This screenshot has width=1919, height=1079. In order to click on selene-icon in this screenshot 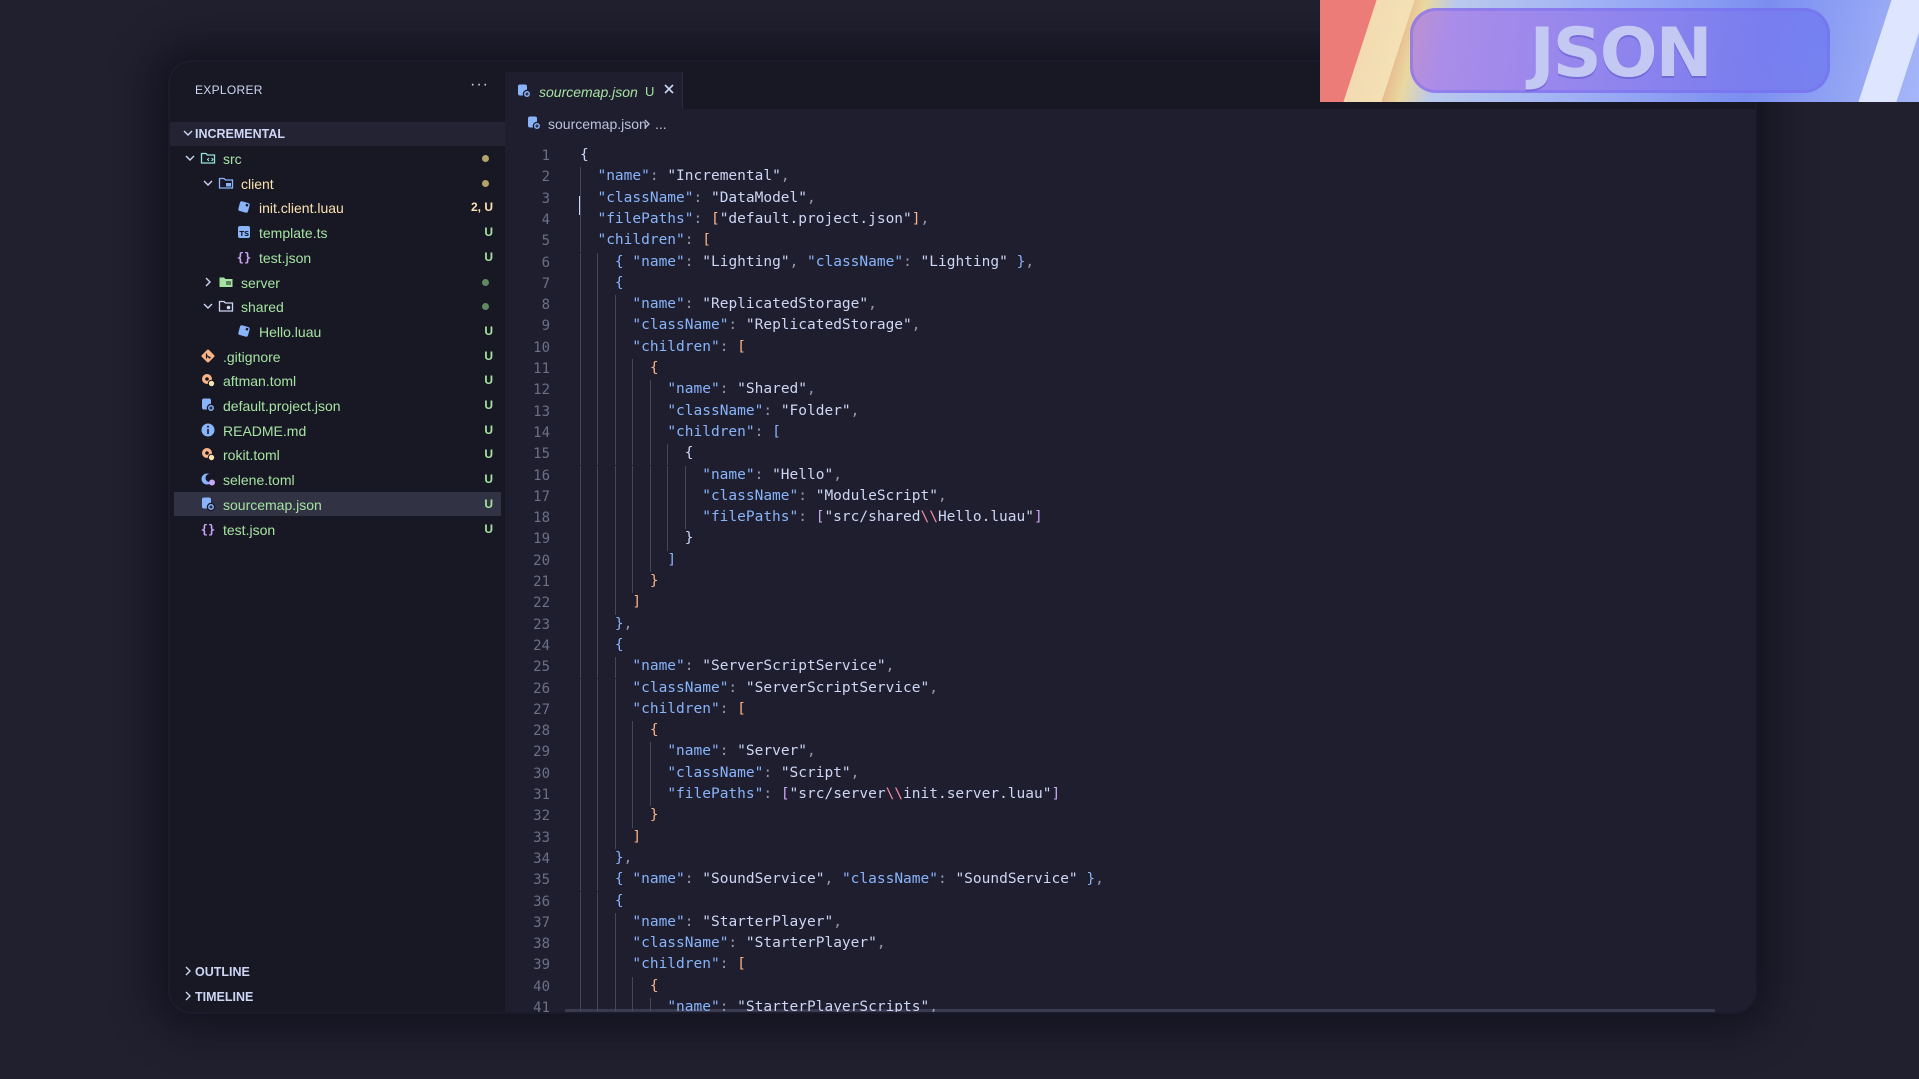, I will do `click(208, 479)`.